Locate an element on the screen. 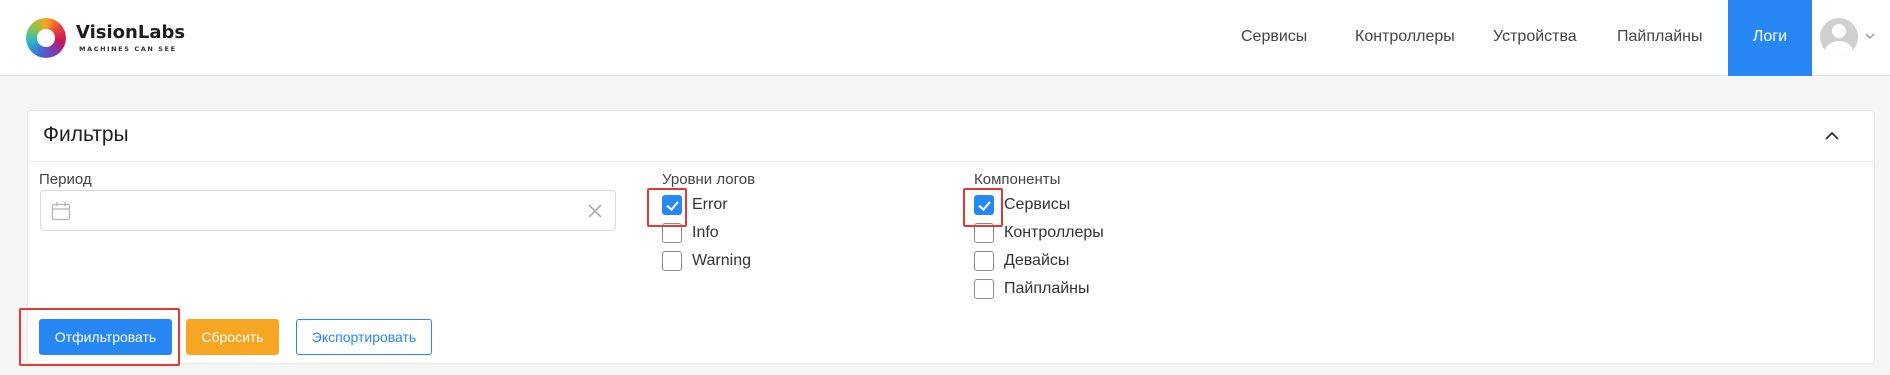  filters-header: Фильтры is located at coordinates (951, 136).